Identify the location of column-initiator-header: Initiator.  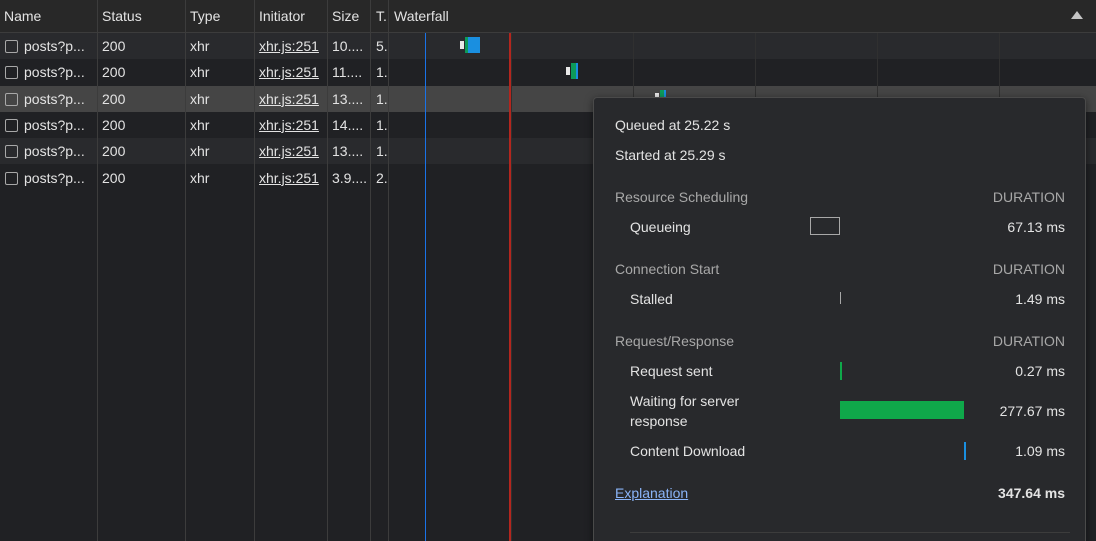
(291, 16).